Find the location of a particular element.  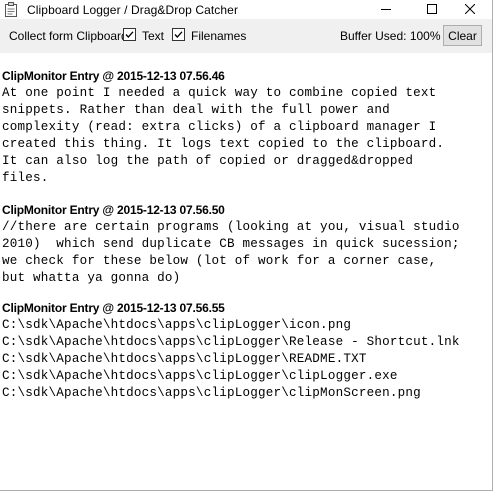

maximize-icon is located at coordinates (432, 10).